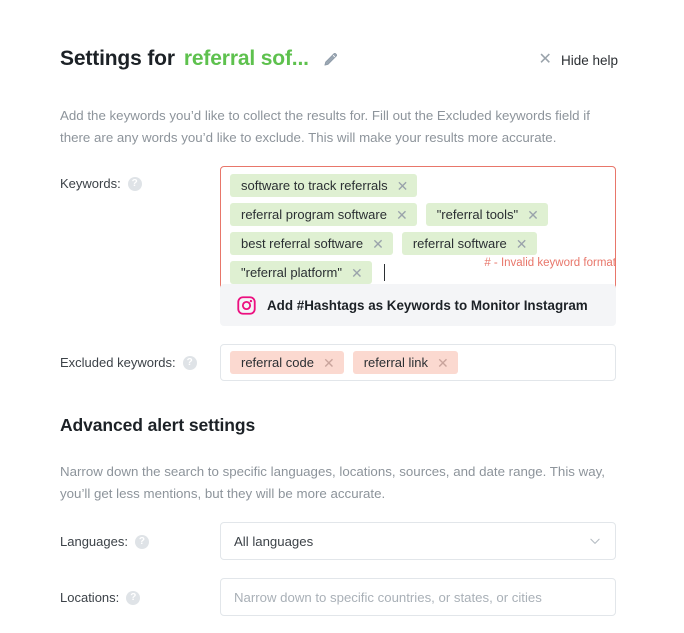  Describe the element at coordinates (94, 541) in the screenshot. I see `languages-label: Languages:` at that location.